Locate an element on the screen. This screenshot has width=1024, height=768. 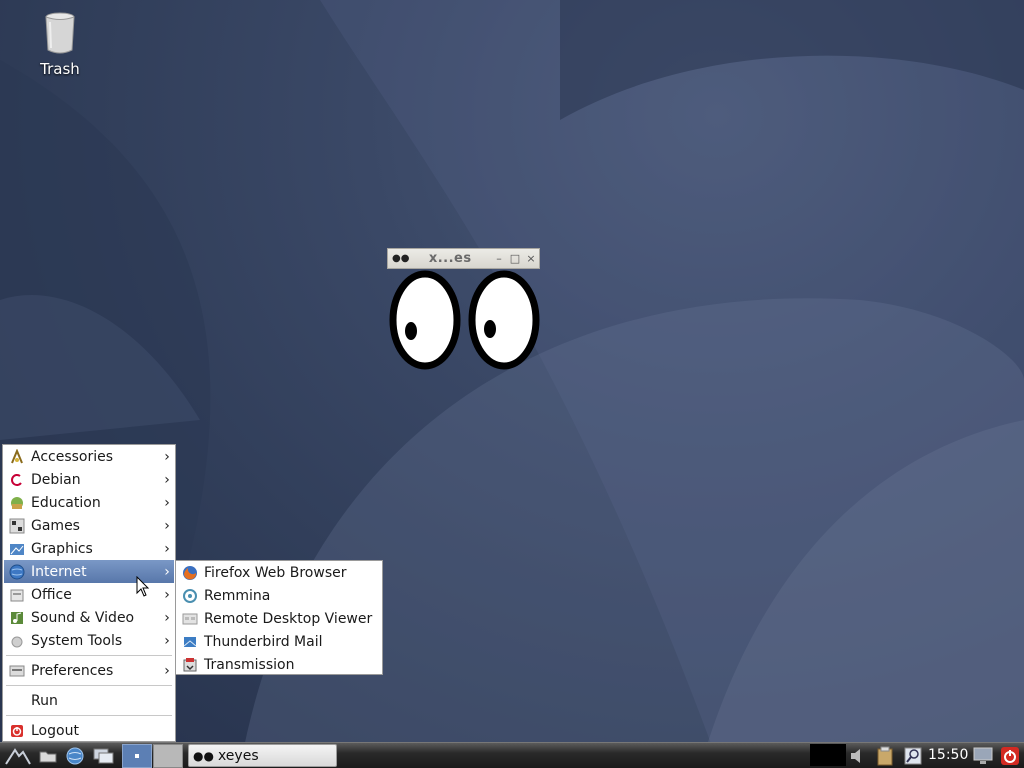
system-tools-icon is located at coordinates (17, 641).